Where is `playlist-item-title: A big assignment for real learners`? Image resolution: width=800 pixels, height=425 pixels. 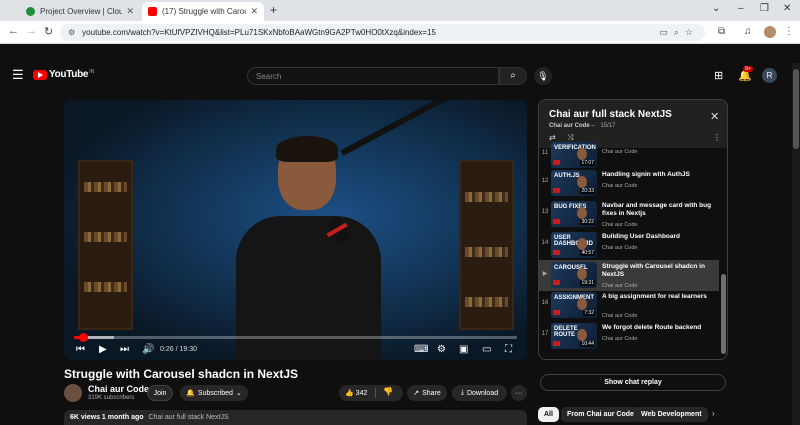 playlist-item-title: A big assignment for real learners is located at coordinates (658, 297).